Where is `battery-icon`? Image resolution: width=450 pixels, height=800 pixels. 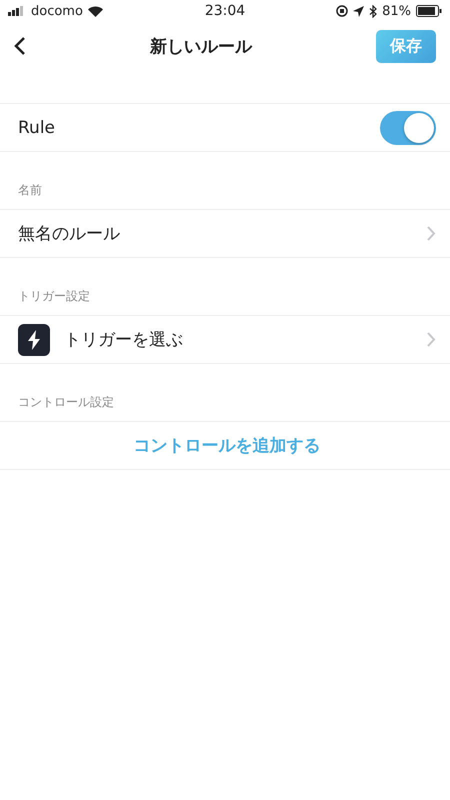
battery-icon is located at coordinates (429, 11).